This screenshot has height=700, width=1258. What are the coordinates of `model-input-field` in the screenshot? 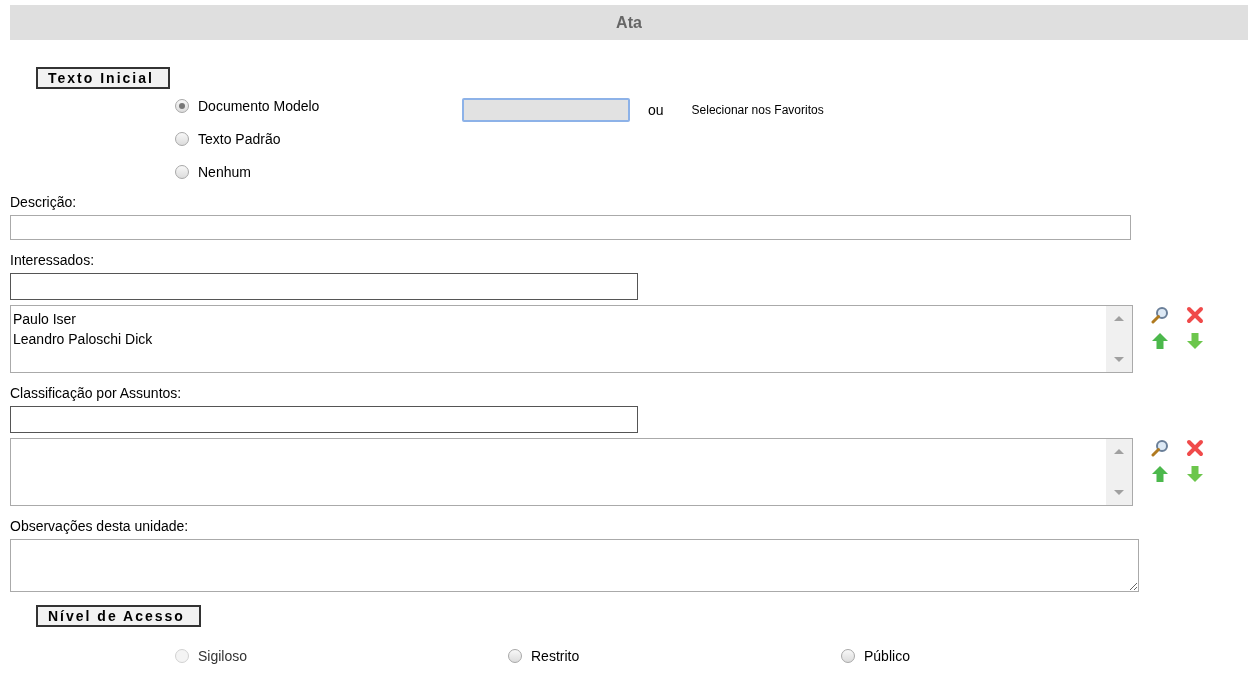 It's located at (546, 110).